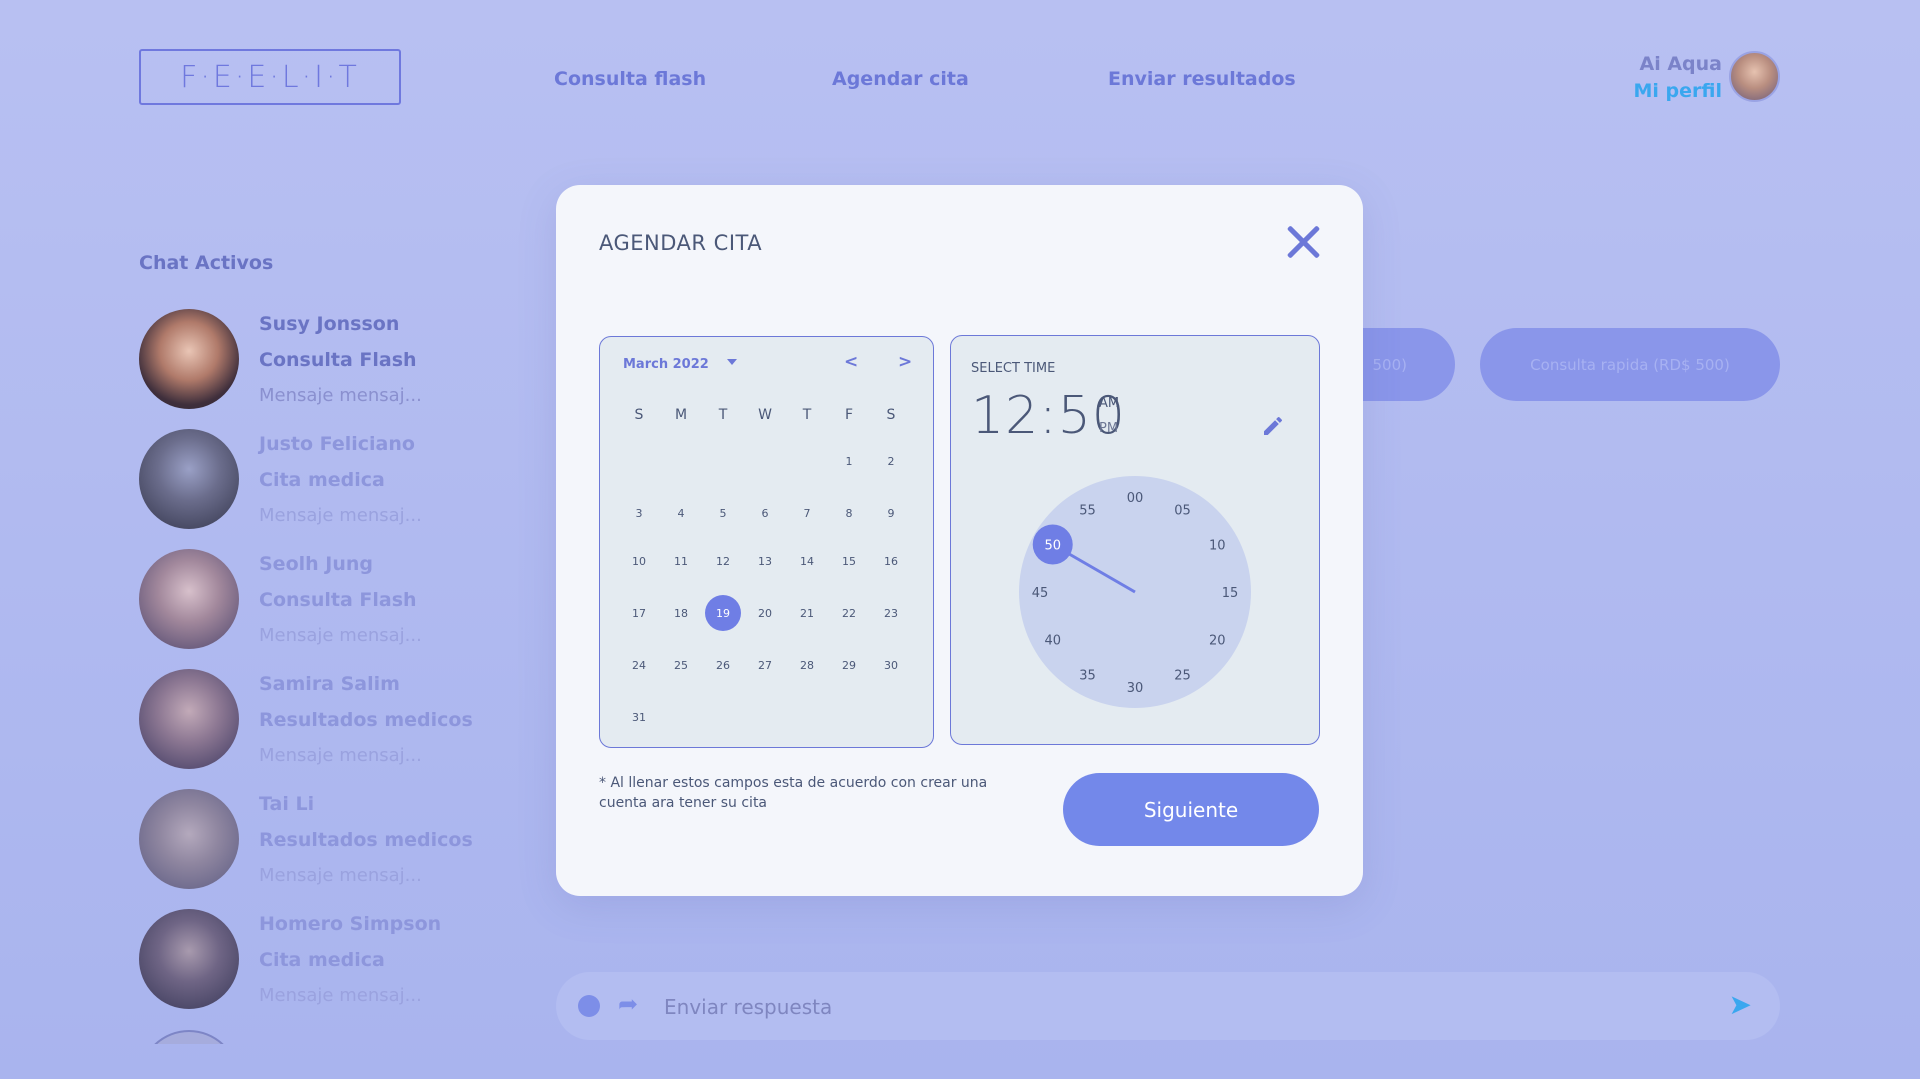 Image resolution: width=1920 pixels, height=1079 pixels. I want to click on calendar-day: 24, so click(639, 665).